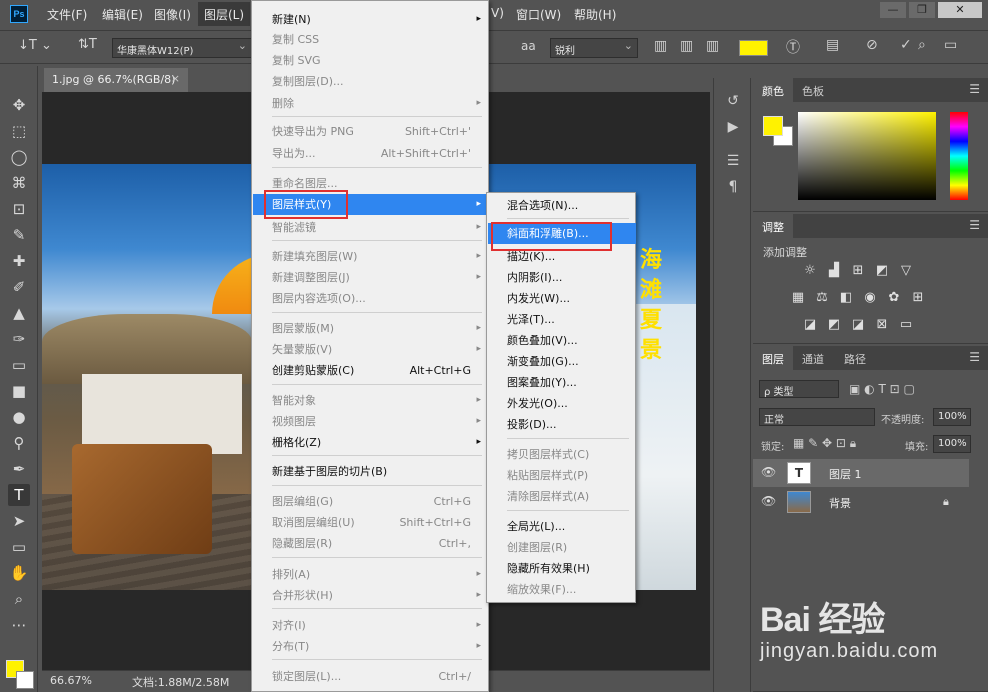 The height and width of the screenshot is (692, 988). What do you see at coordinates (960, 10) in the screenshot?
I see `close-button: ✕` at bounding box center [960, 10].